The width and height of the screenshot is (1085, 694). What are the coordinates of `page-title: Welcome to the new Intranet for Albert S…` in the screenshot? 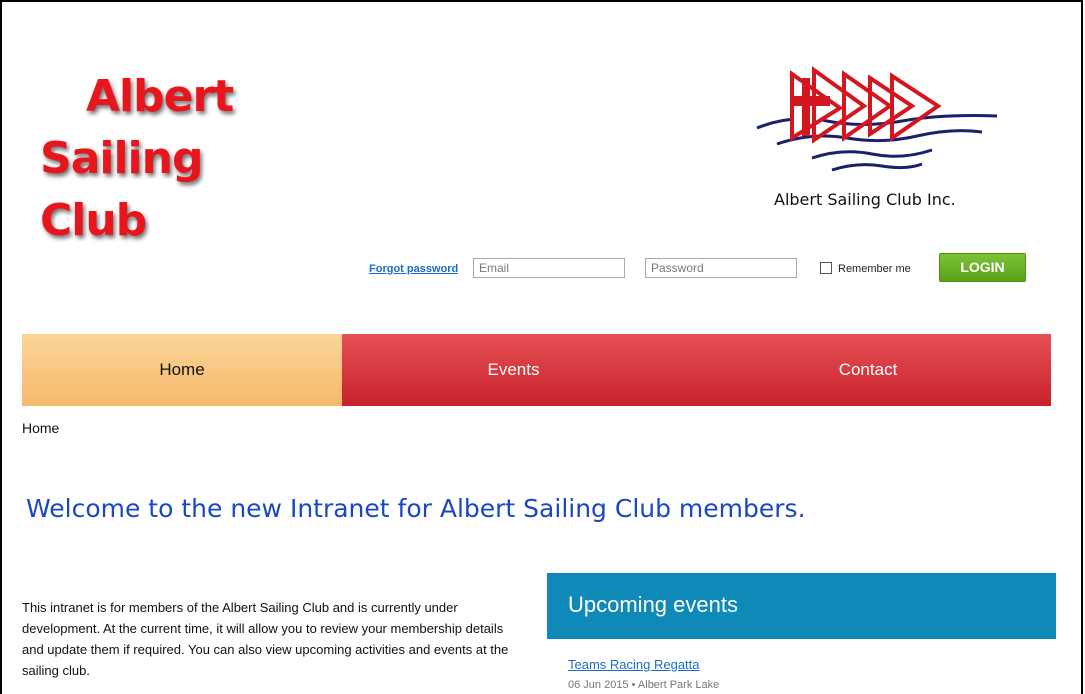 It's located at (416, 508).